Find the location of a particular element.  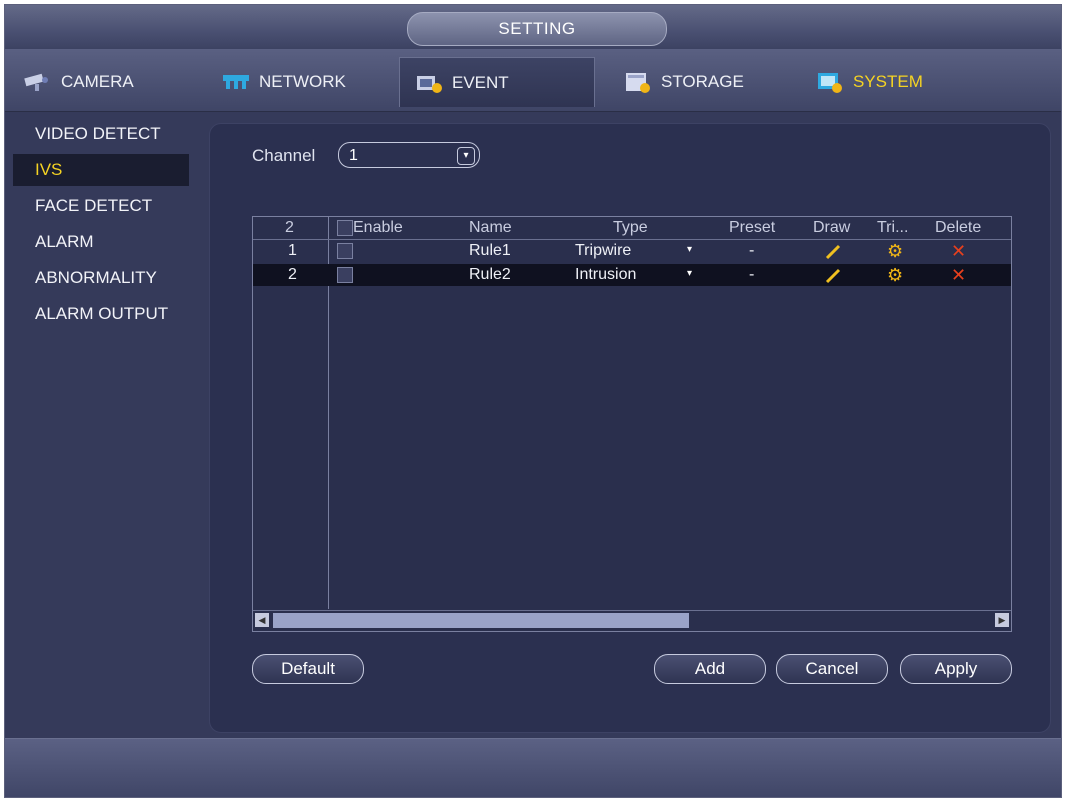

event-icon is located at coordinates (429, 84).